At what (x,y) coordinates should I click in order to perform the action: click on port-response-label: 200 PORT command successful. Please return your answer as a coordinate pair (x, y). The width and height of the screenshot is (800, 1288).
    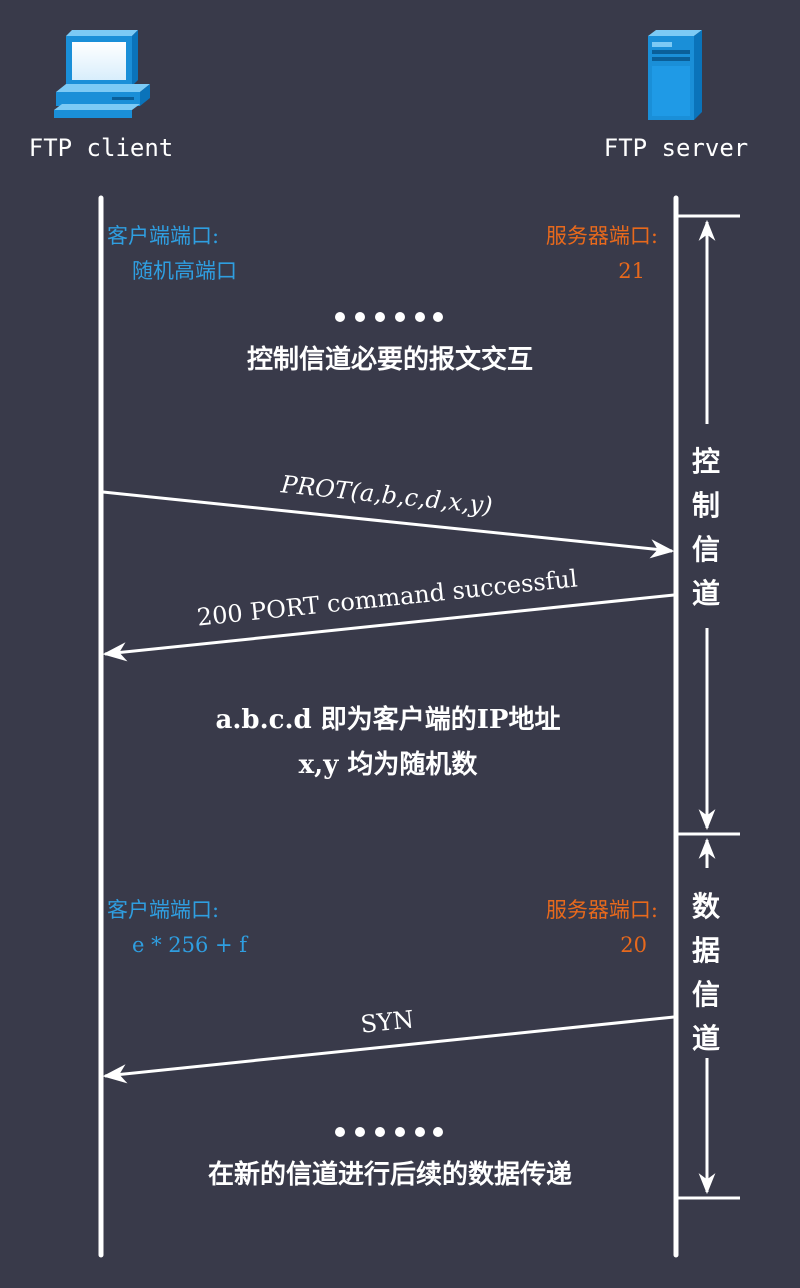
    Looking at the image, I should click on (387, 597).